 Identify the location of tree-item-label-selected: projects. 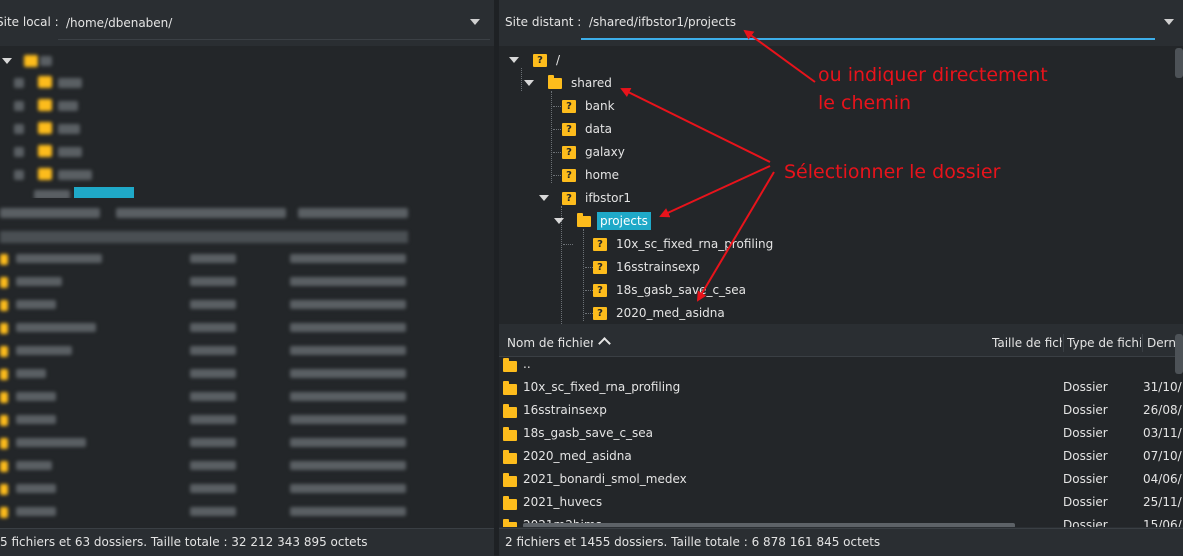
(624, 221).